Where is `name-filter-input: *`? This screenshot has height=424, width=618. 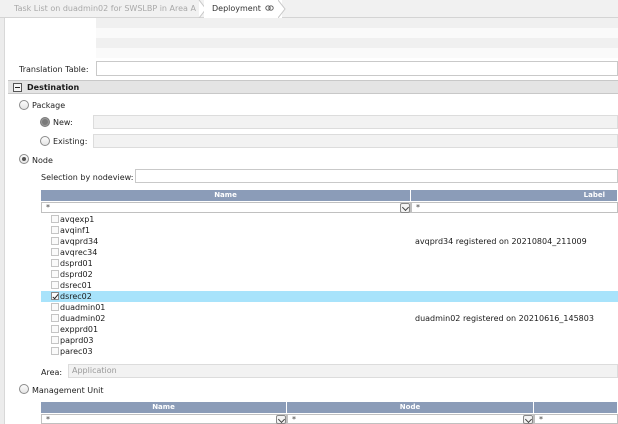
name-filter-input: * is located at coordinates (226, 207).